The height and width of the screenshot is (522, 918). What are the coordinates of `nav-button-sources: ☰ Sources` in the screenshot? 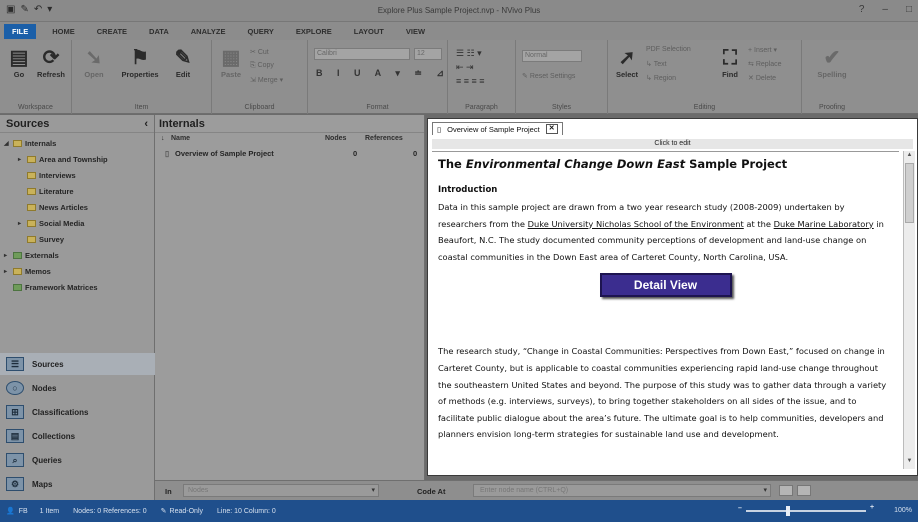 It's located at (77, 364).